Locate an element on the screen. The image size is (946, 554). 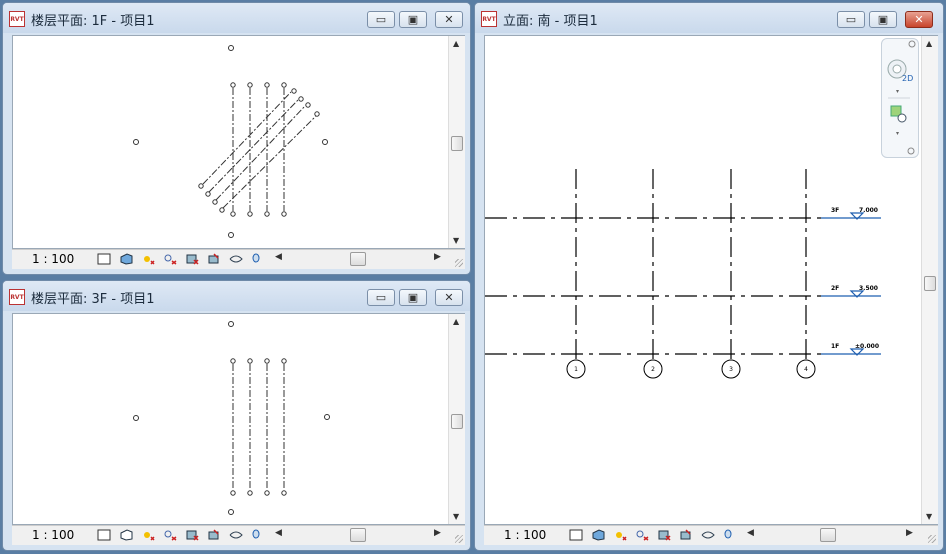
grid-label: 4 is located at coordinates (806, 369).